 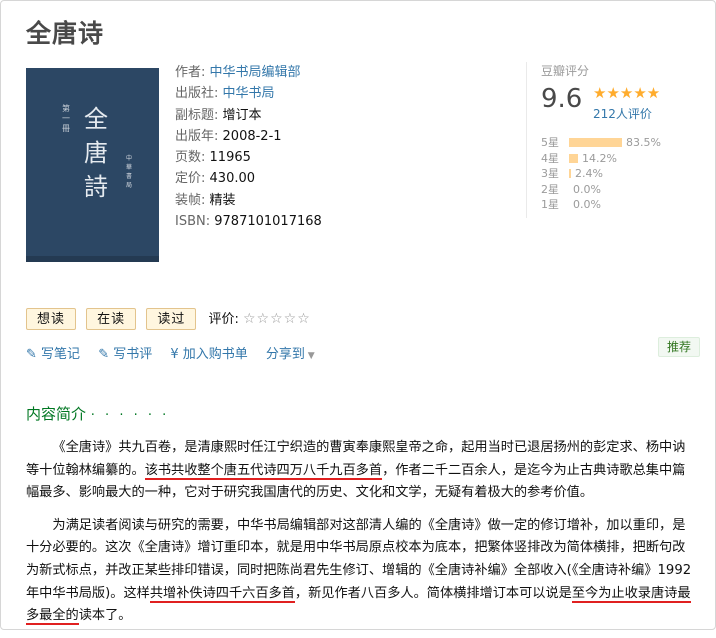 I want to click on meta-pages-row: 页数: 11965, so click(x=248, y=157).